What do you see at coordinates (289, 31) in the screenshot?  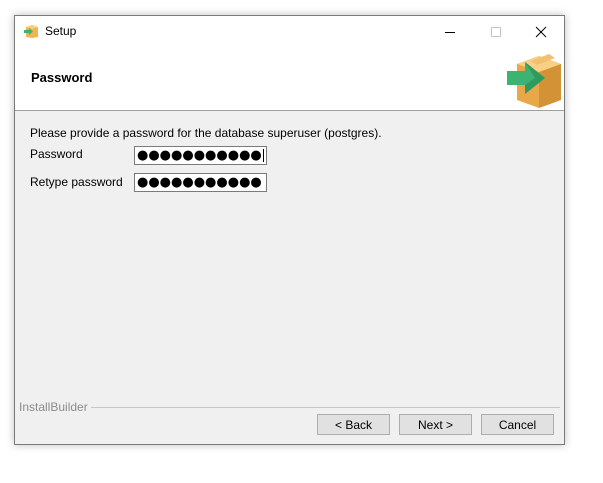 I see `title-bar: Setup` at bounding box center [289, 31].